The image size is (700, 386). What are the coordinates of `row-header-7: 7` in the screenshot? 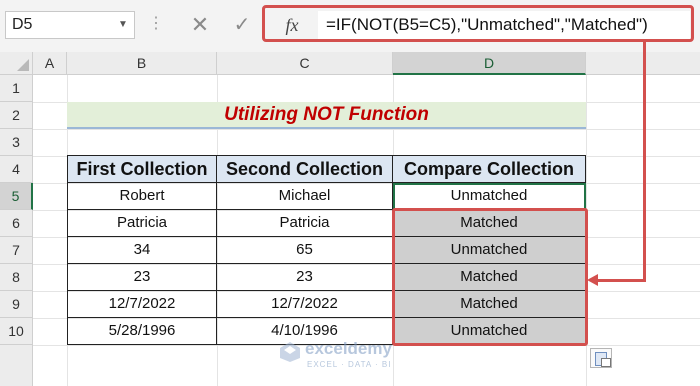 It's located at (16, 250).